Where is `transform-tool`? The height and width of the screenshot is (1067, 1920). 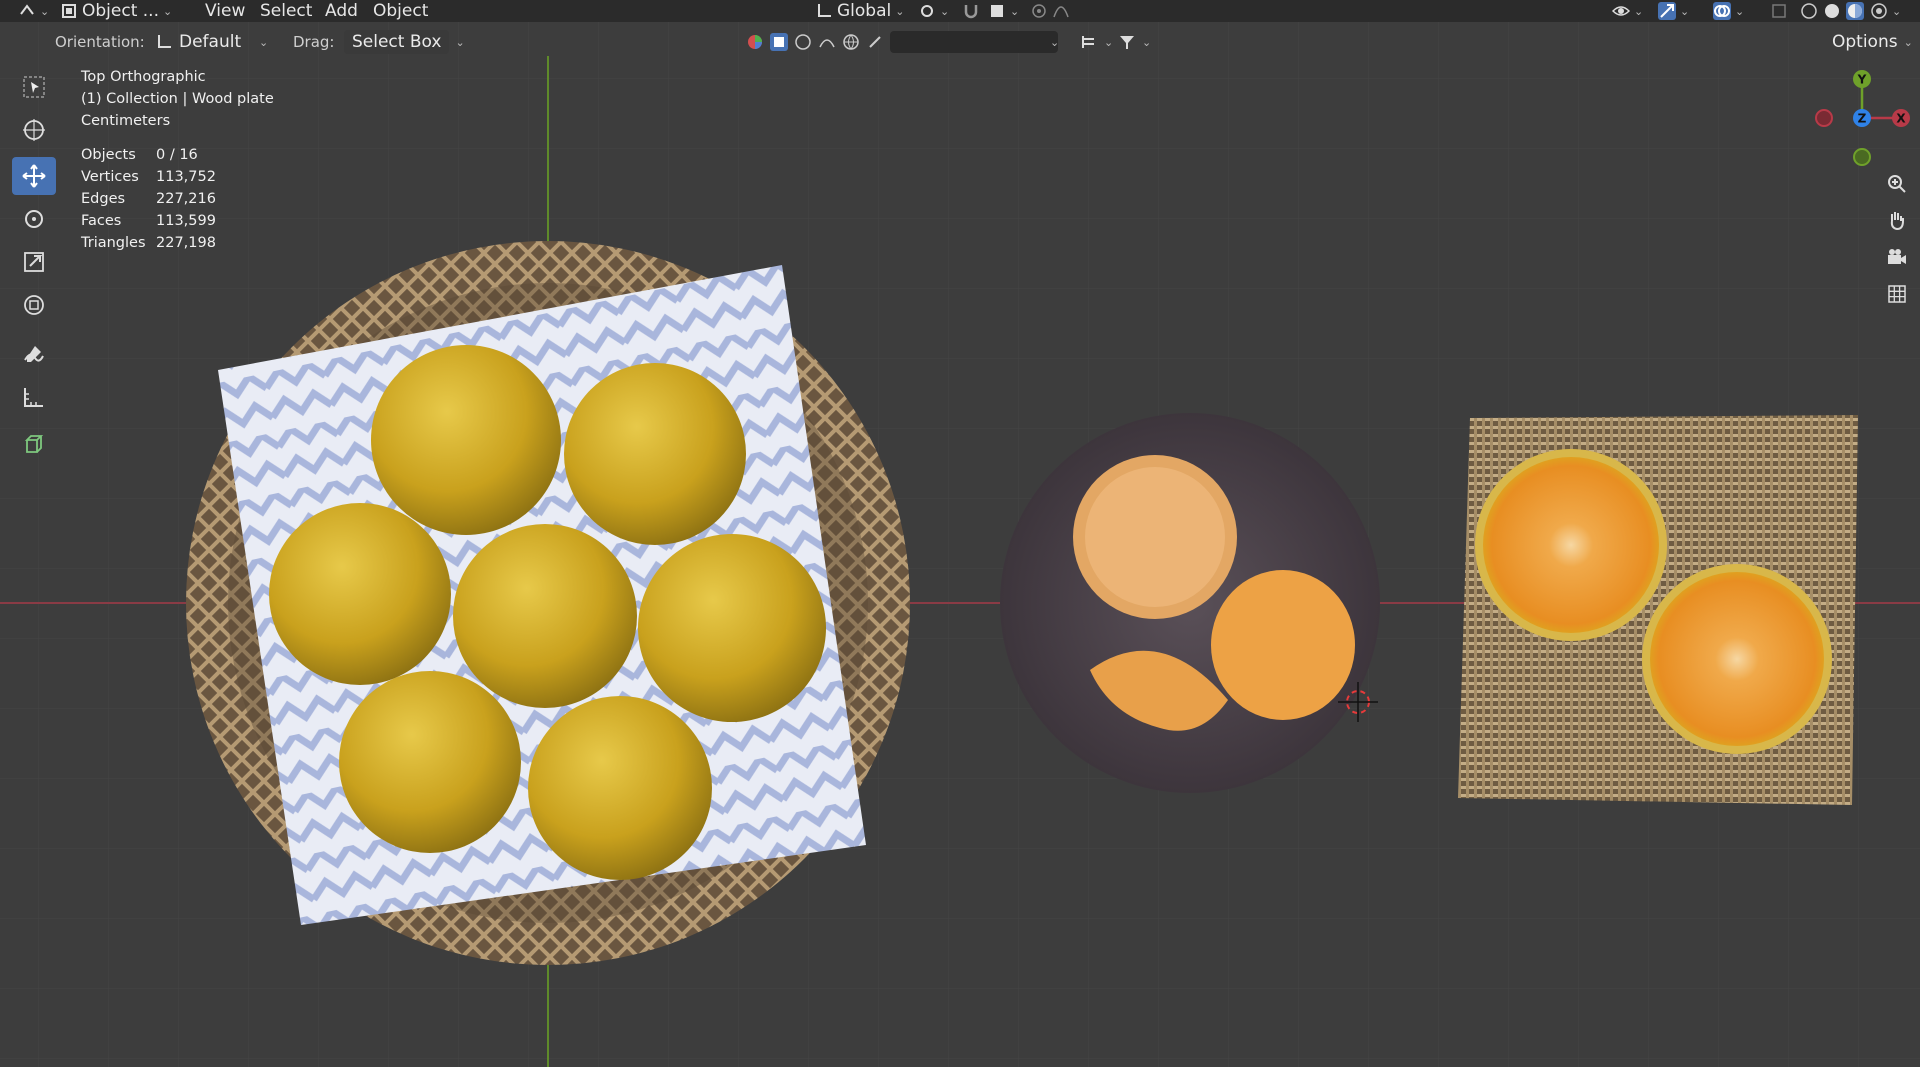
transform-tool is located at coordinates (34, 305).